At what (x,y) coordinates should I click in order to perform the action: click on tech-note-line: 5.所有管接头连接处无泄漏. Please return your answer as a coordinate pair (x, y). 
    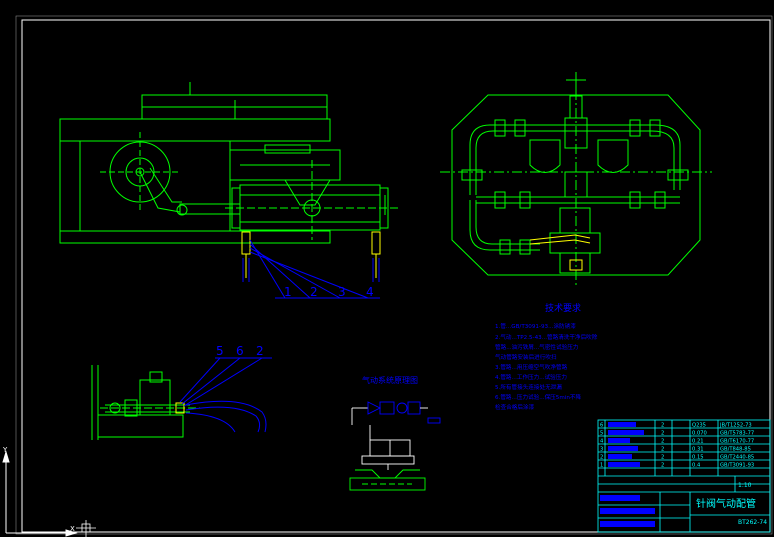
    Looking at the image, I should click on (528, 387).